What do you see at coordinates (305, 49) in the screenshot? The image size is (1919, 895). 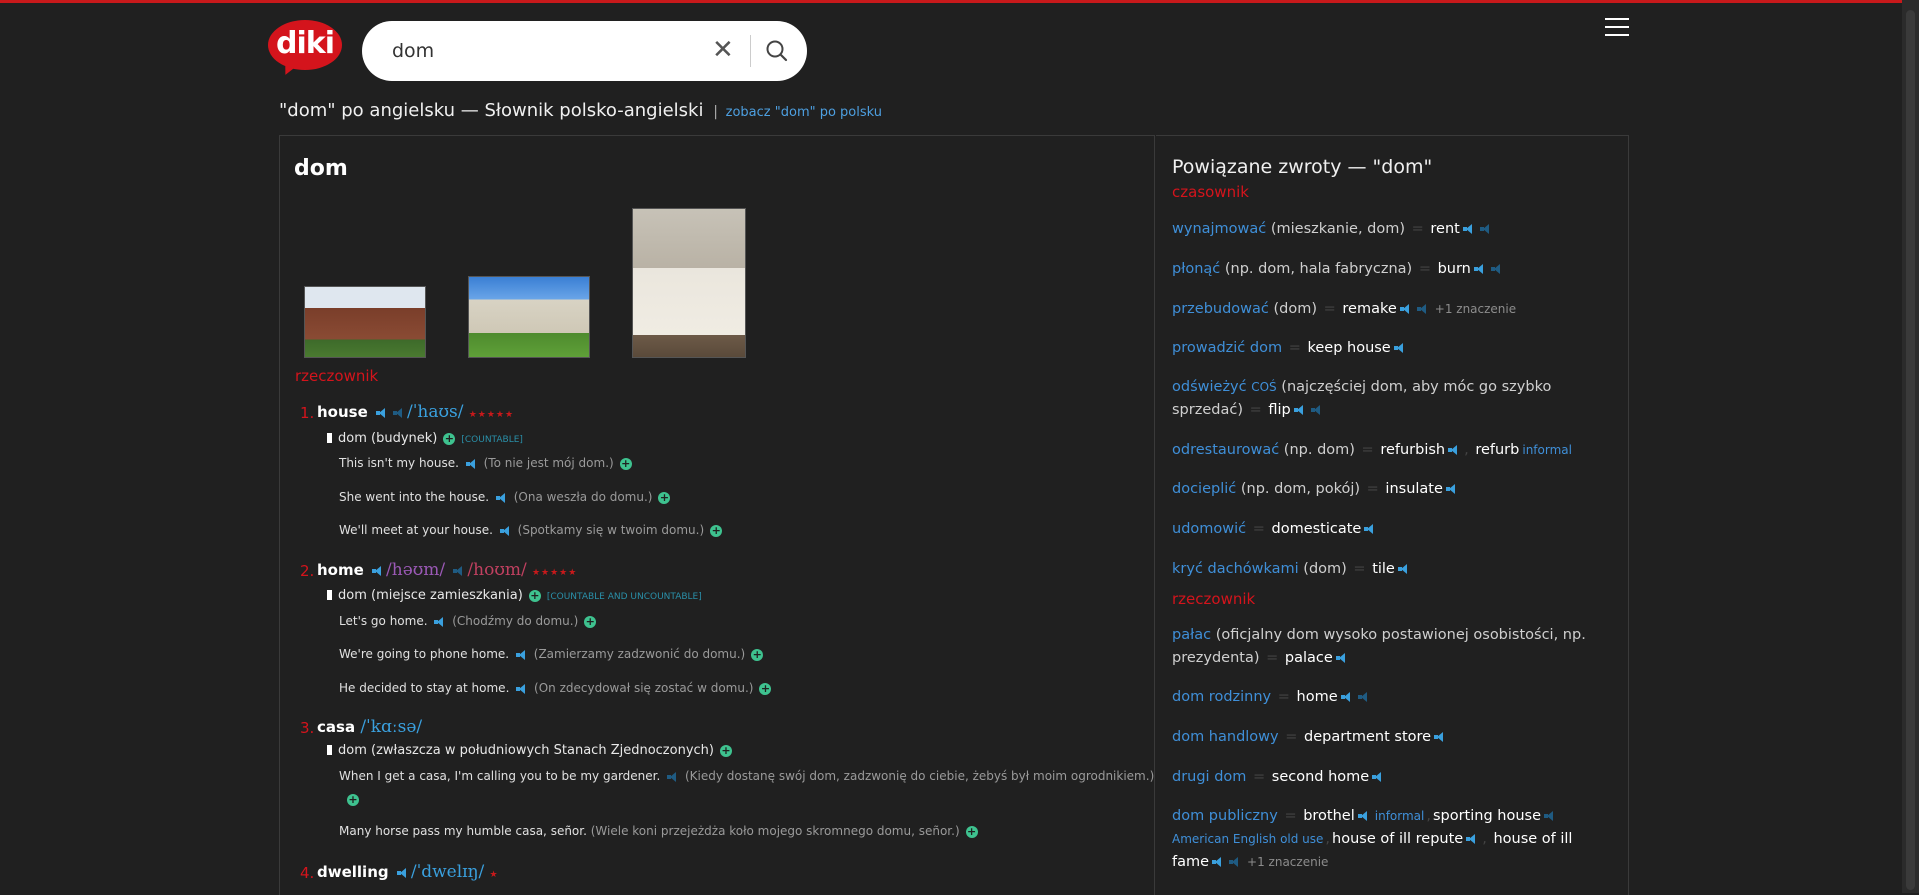 I see `diki-logo: diki` at bounding box center [305, 49].